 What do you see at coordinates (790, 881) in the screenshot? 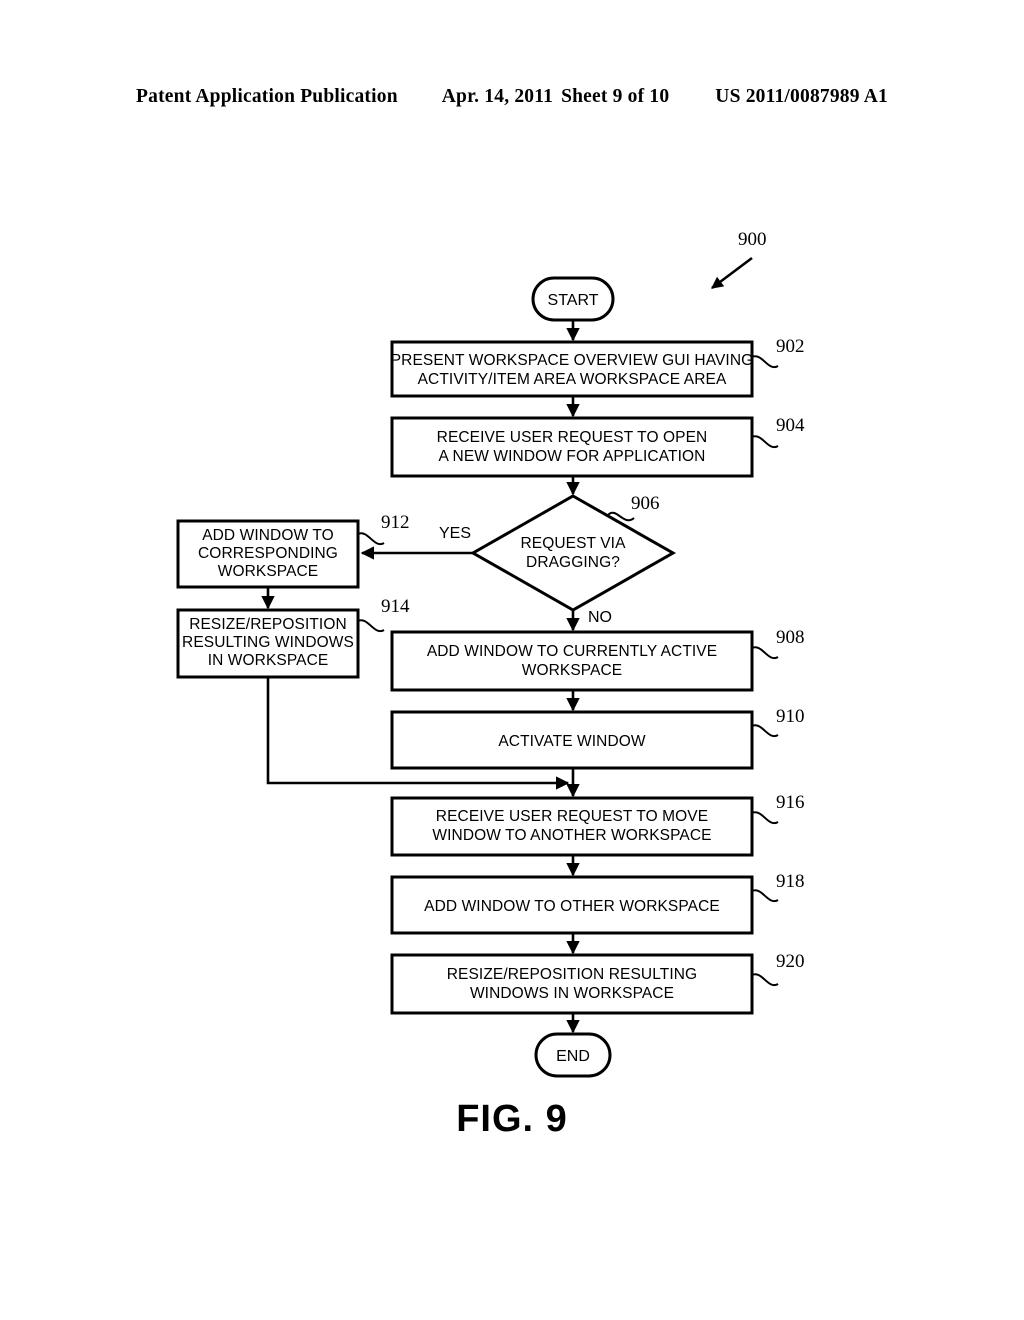
I see `node-918-ref: 918` at bounding box center [790, 881].